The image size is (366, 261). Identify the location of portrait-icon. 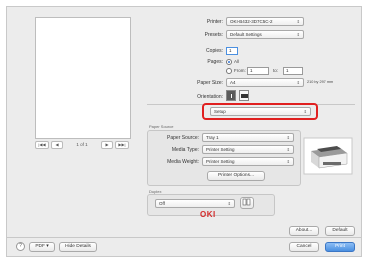
(231, 96).